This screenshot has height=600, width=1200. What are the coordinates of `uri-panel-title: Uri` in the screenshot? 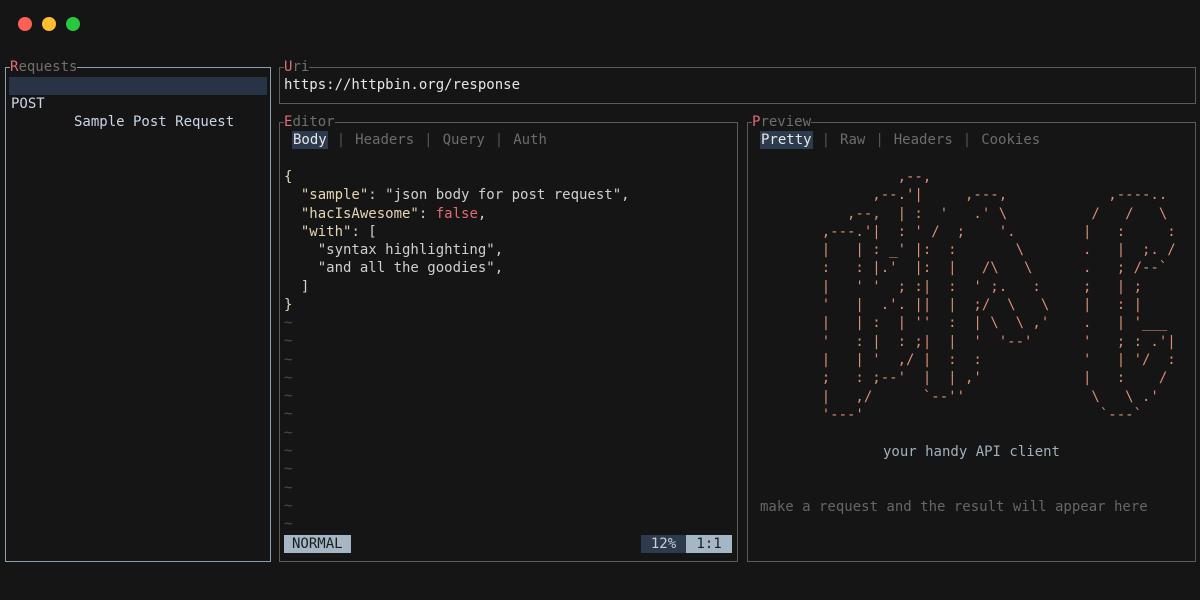 It's located at (297, 67).